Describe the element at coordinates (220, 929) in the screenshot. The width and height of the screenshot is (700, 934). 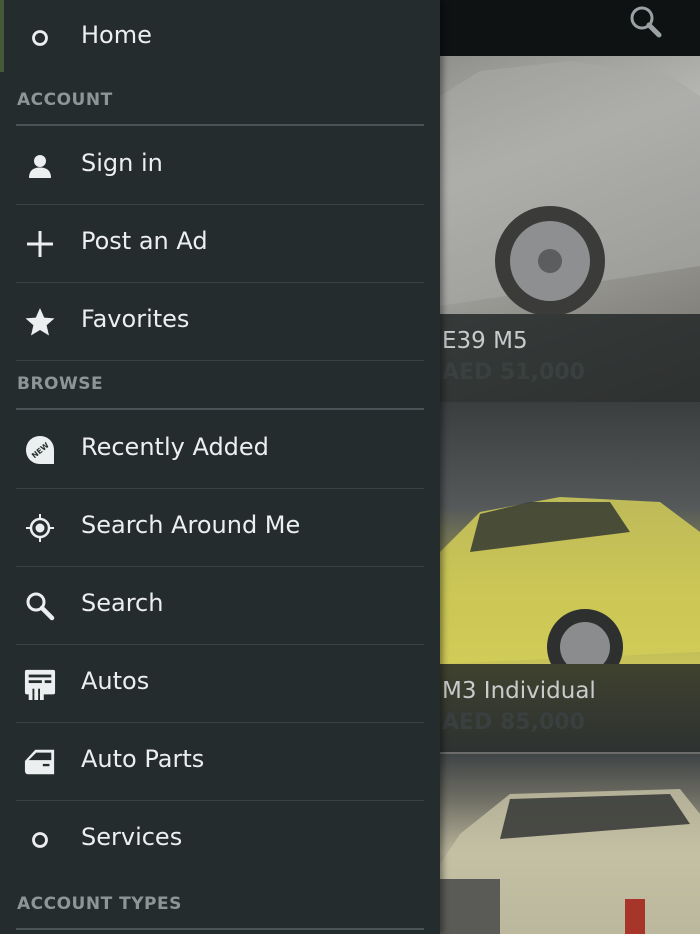
I see `section-divider` at that location.